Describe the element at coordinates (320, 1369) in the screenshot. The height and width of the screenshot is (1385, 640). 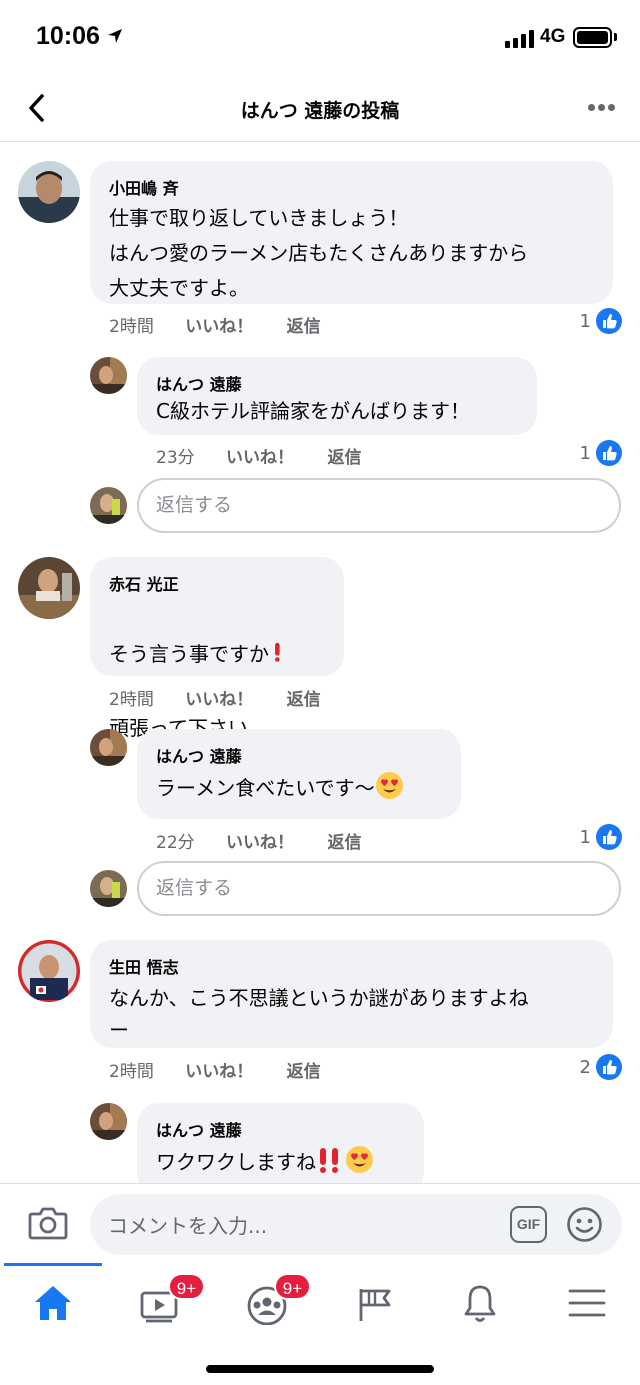
I see `home-indicator` at that location.